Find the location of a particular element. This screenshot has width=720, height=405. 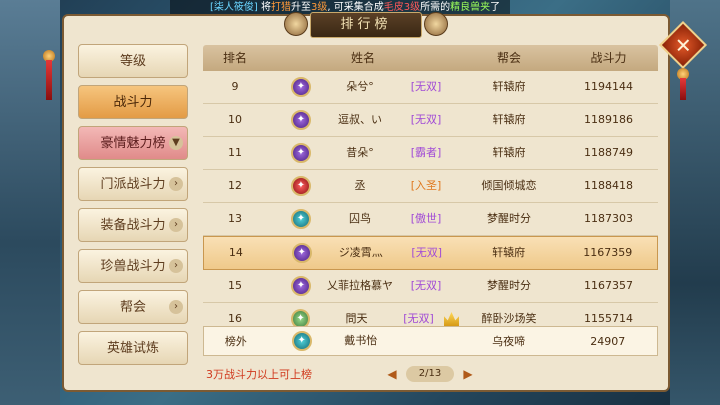

tab-sect-power: 门派战斗力 › is located at coordinates (133, 184).